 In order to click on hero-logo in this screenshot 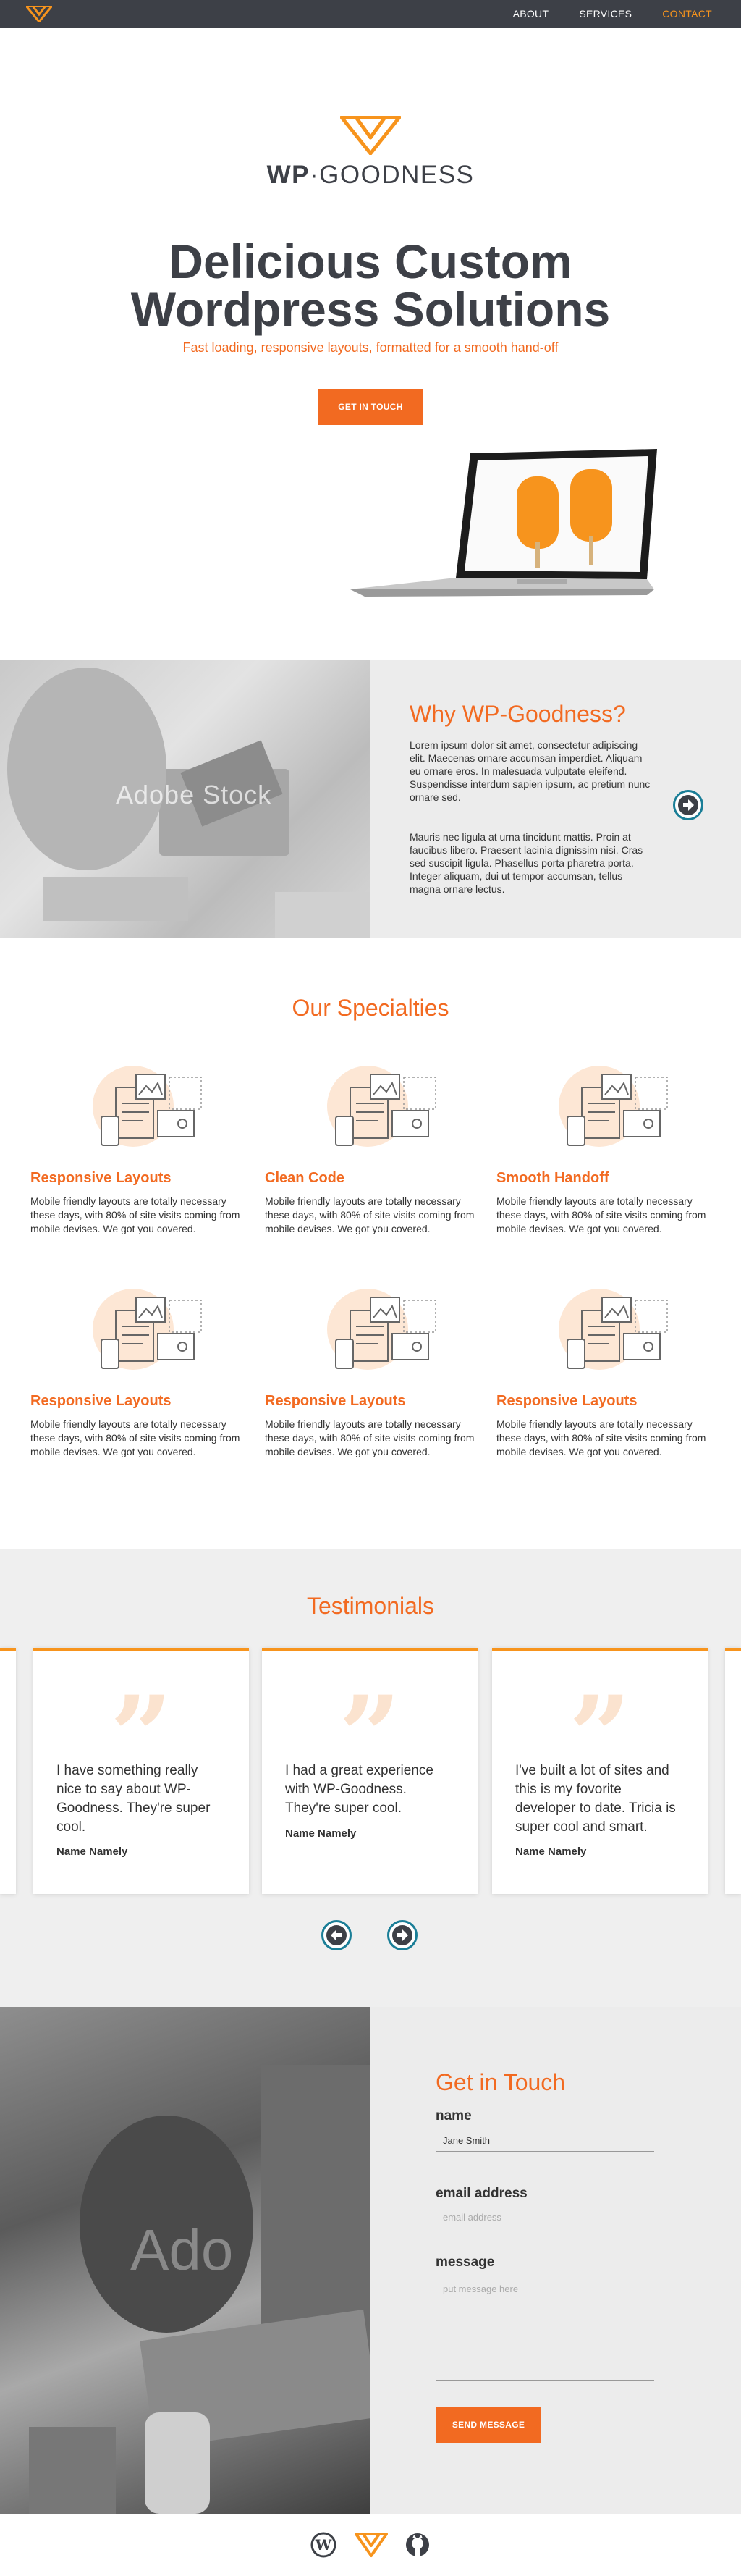, I will do `click(370, 137)`.